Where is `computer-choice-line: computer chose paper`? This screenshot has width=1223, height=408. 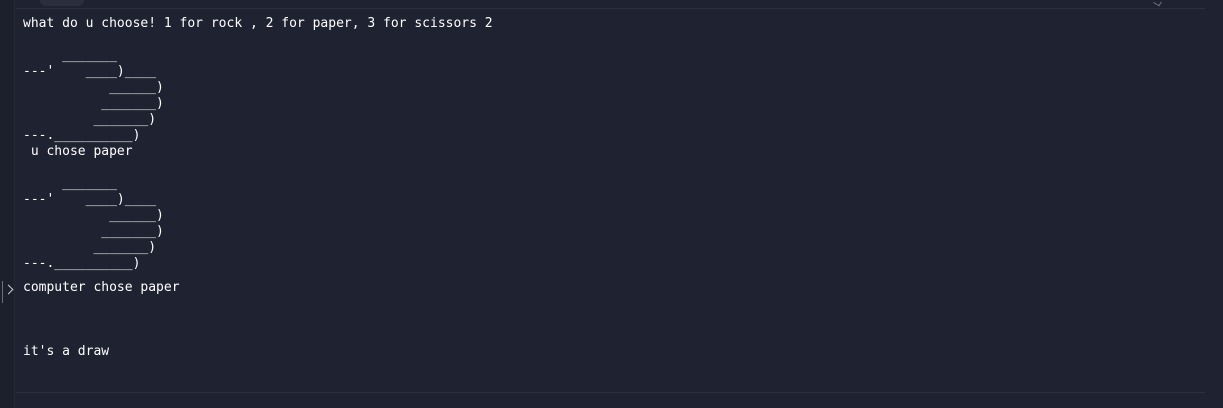
computer-choice-line: computer chose paper is located at coordinates (101, 287).